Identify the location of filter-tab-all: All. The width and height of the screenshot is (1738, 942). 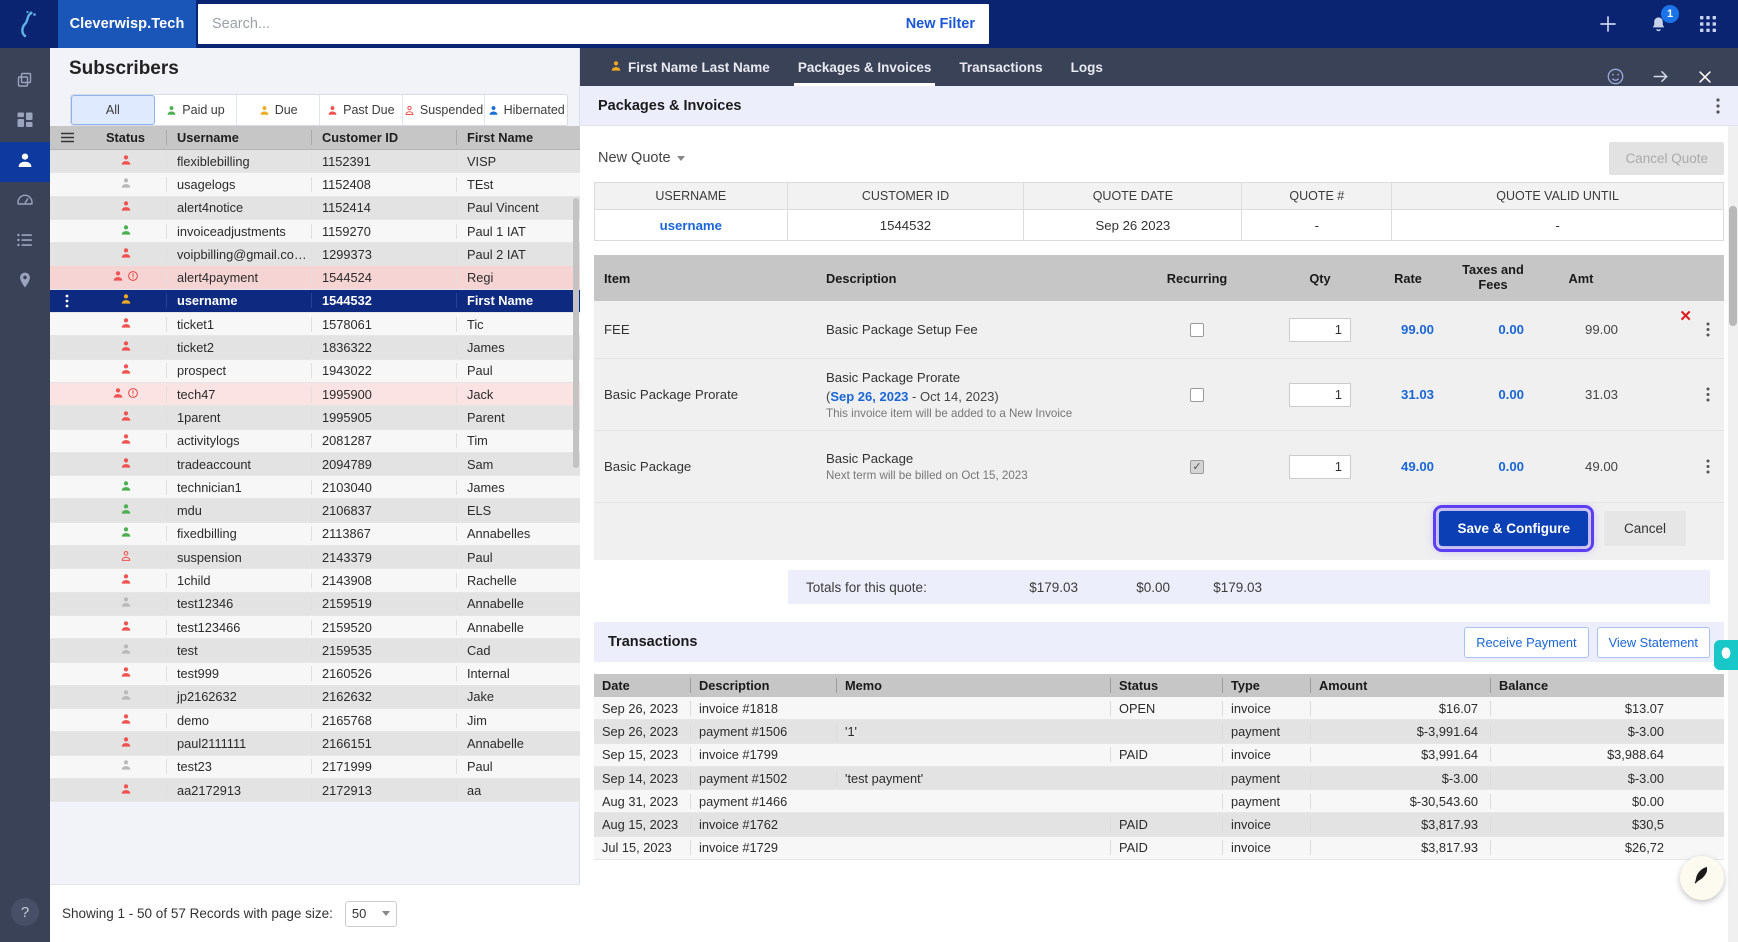
(113, 110).